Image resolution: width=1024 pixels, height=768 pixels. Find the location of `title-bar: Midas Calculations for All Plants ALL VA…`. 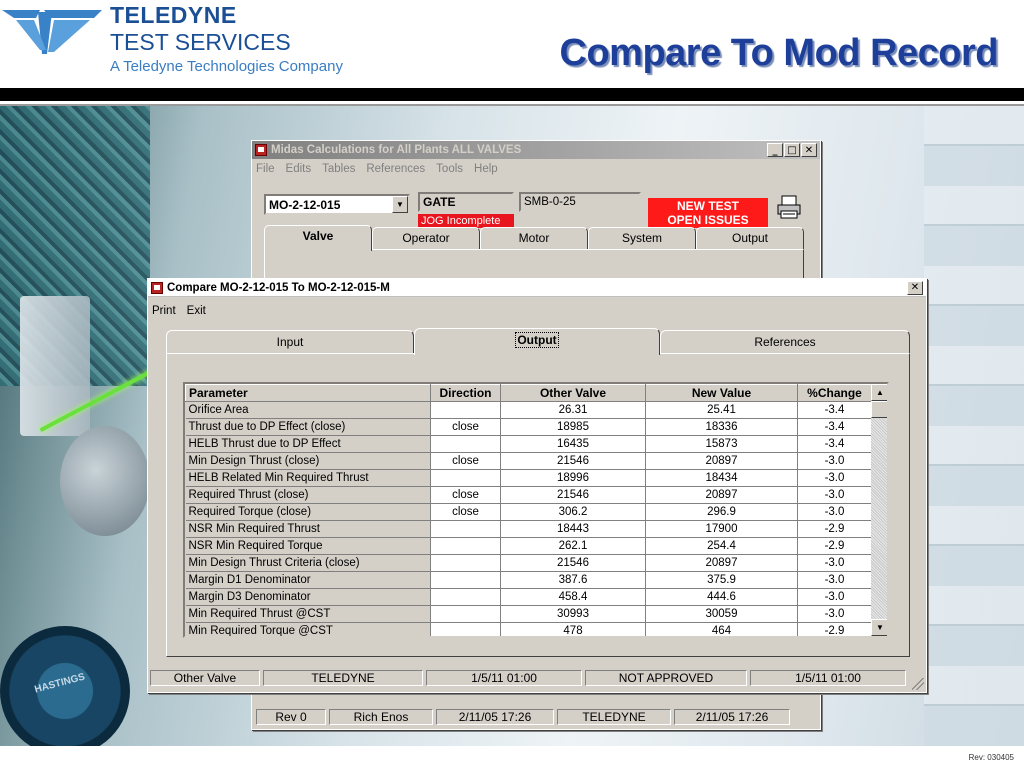

title-bar: Midas Calculations for All Plants ALL VA… is located at coordinates (536, 150).